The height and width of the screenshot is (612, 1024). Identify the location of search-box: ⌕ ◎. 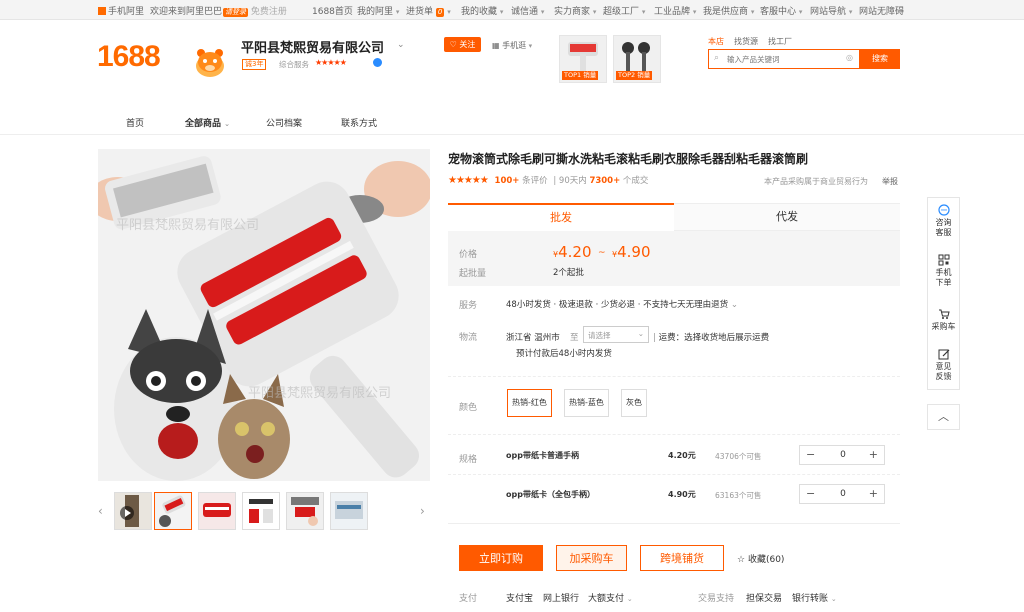
(784, 59).